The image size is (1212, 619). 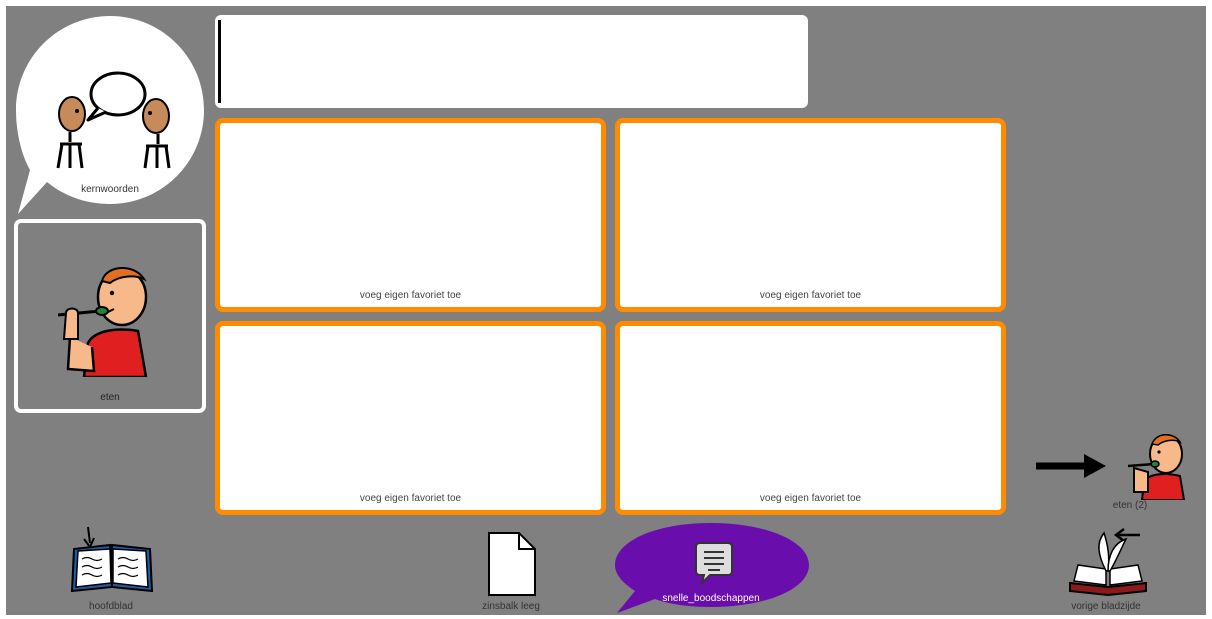 I want to click on clear-sentence-button: zinsbalk leeg, so click(x=511, y=568).